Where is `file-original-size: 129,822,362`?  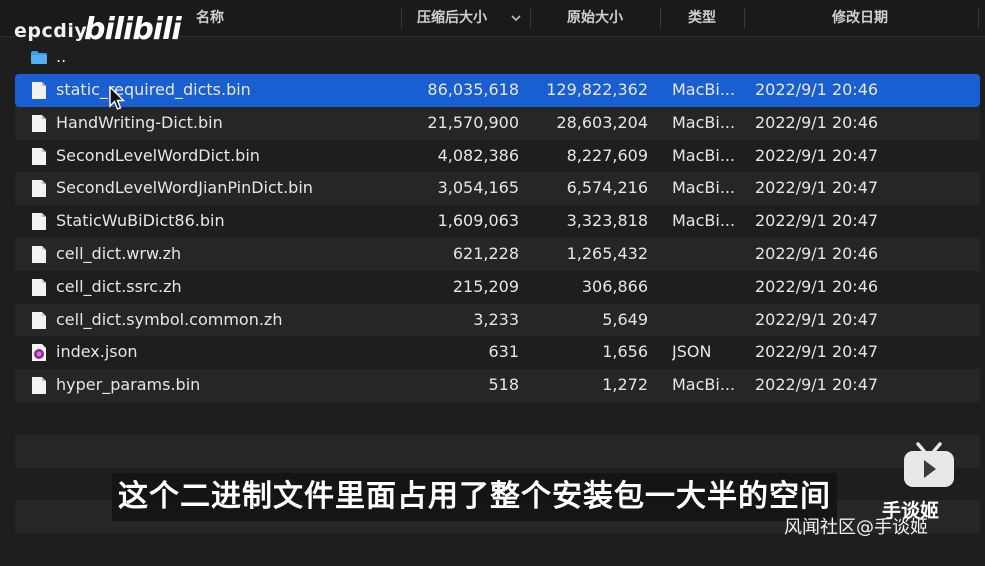 file-original-size: 129,822,362 is located at coordinates (597, 89).